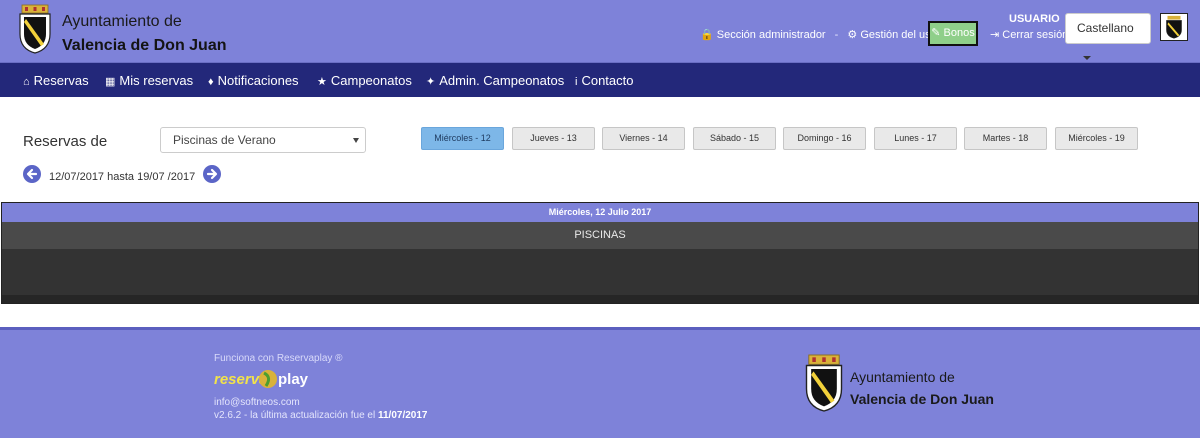  Describe the element at coordinates (1005, 138) in the screenshot. I see `day-button-7: Martes - 18` at that location.